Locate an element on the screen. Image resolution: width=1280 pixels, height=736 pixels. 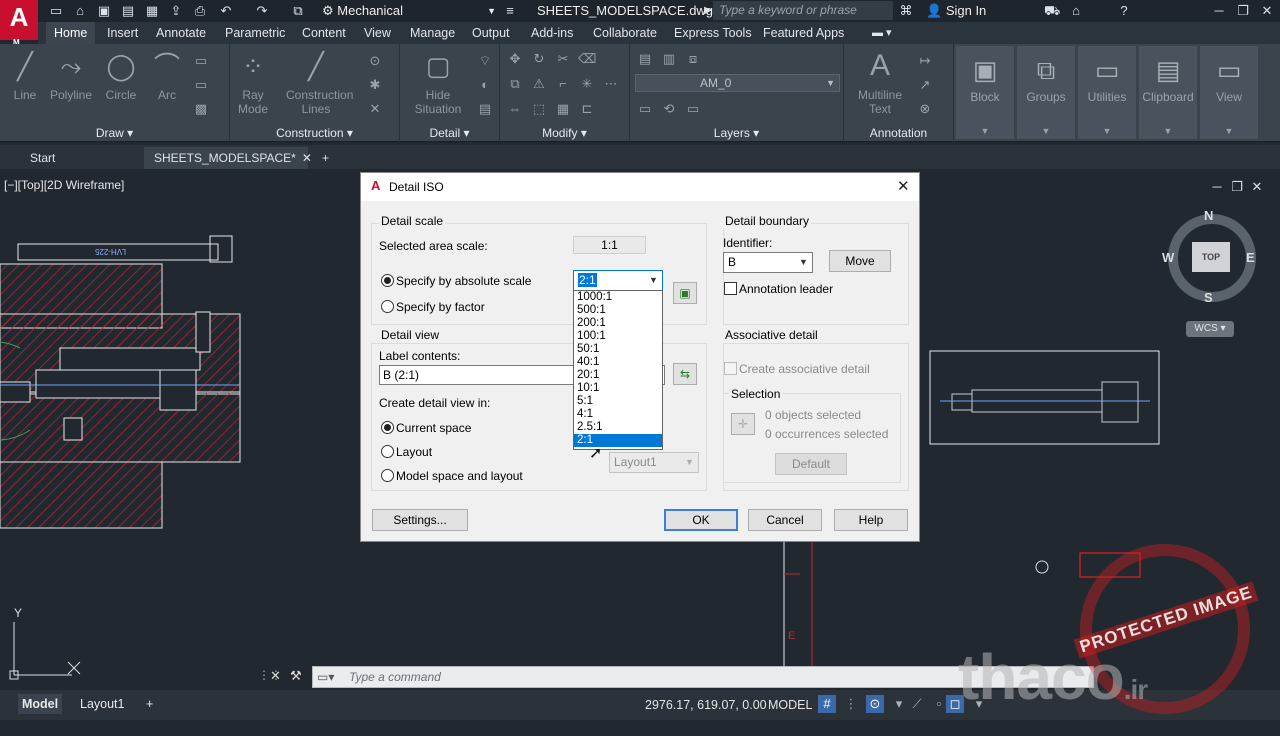
move-button: Move is located at coordinates (860, 261).